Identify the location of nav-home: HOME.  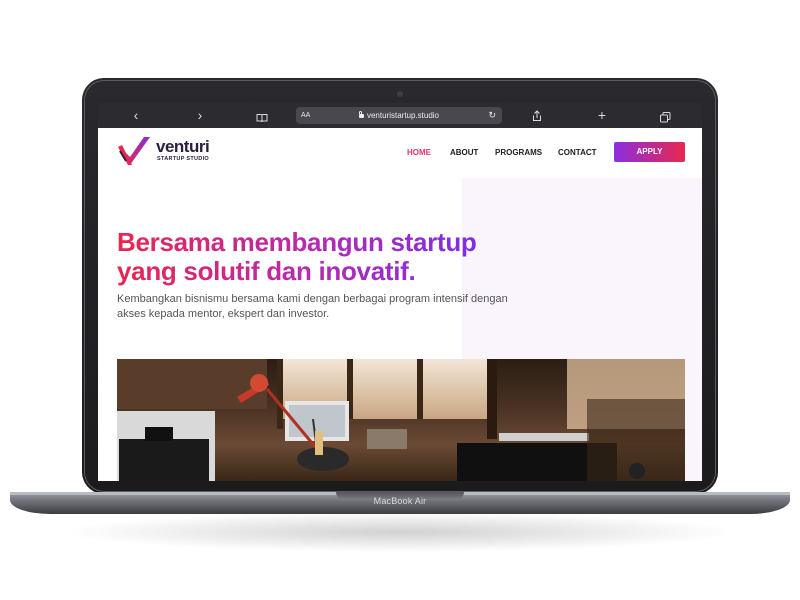
(419, 152).